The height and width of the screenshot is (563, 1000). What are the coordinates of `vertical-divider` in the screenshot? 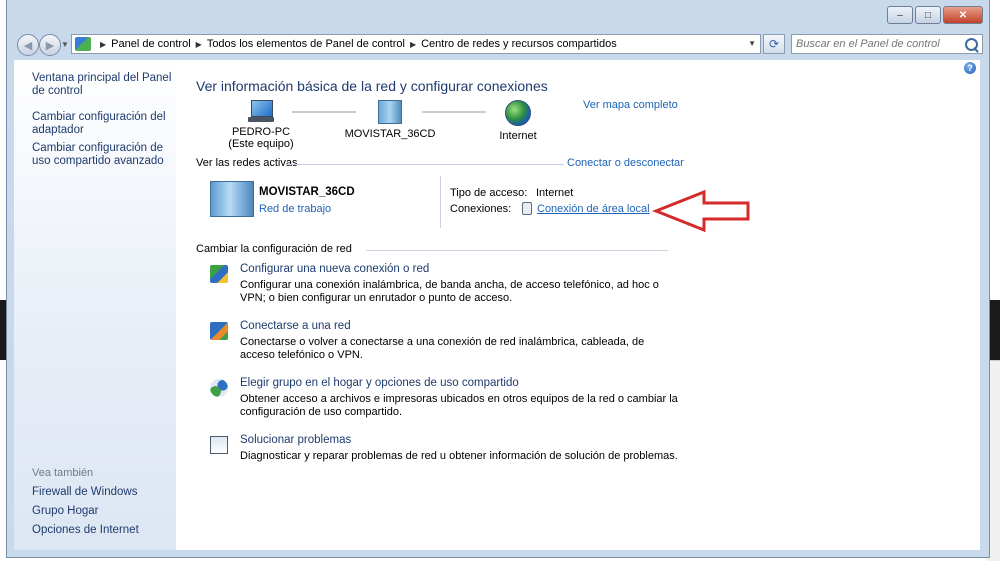 It's located at (440, 202).